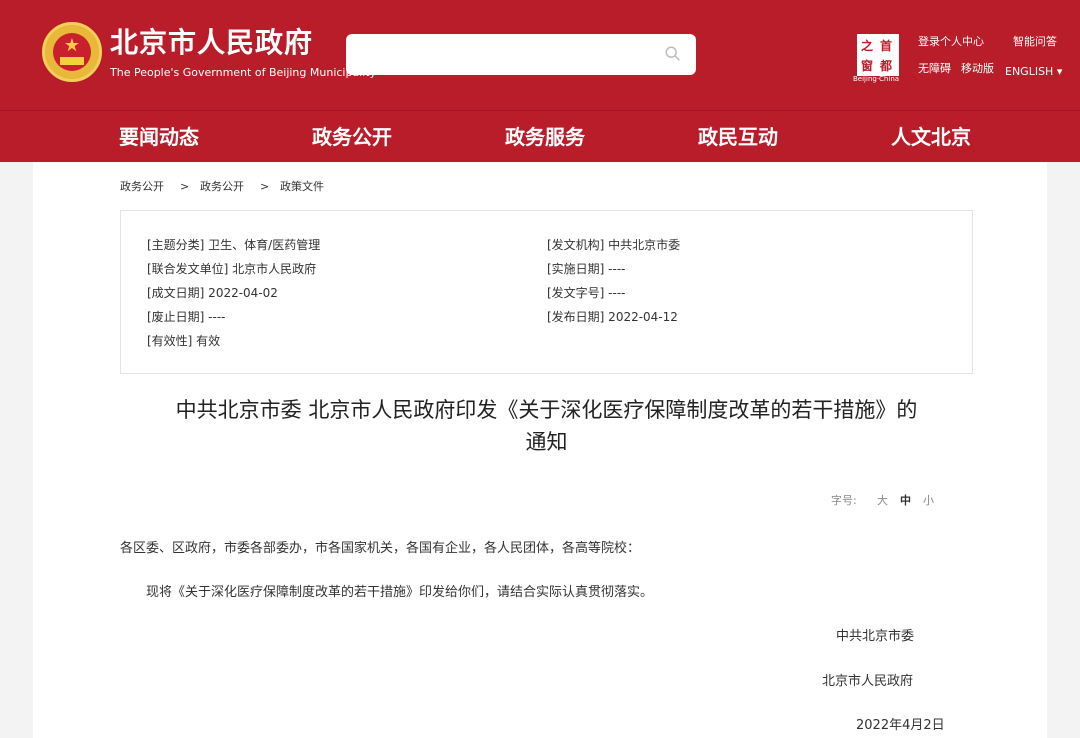 Image resolution: width=1080 pixels, height=738 pixels. What do you see at coordinates (586, 269) in the screenshot?
I see `meta-effective-date: [实施日期] ----` at bounding box center [586, 269].